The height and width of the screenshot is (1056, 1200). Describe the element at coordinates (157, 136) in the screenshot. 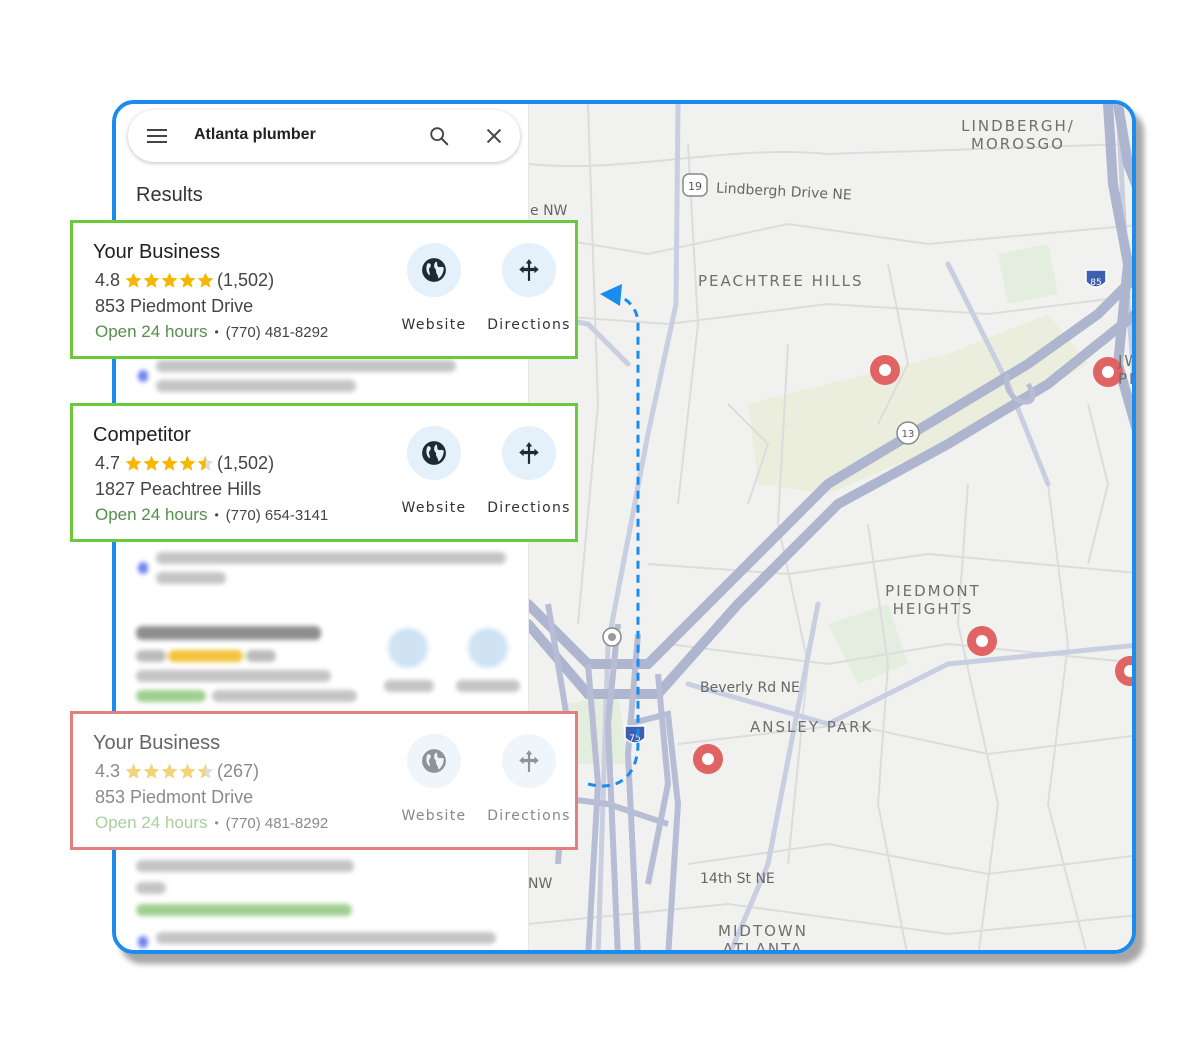

I see `menu-icon` at that location.